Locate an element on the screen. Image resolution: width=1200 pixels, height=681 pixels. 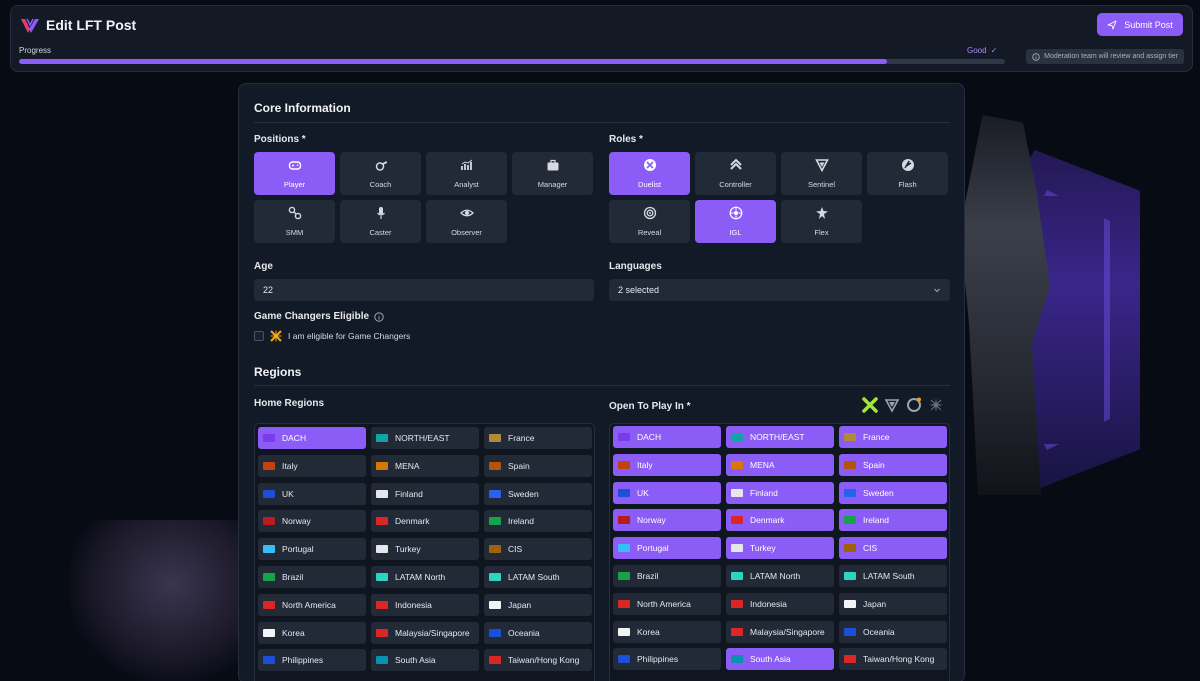
home-region-sweden: Sweden is located at coordinates (538, 493).